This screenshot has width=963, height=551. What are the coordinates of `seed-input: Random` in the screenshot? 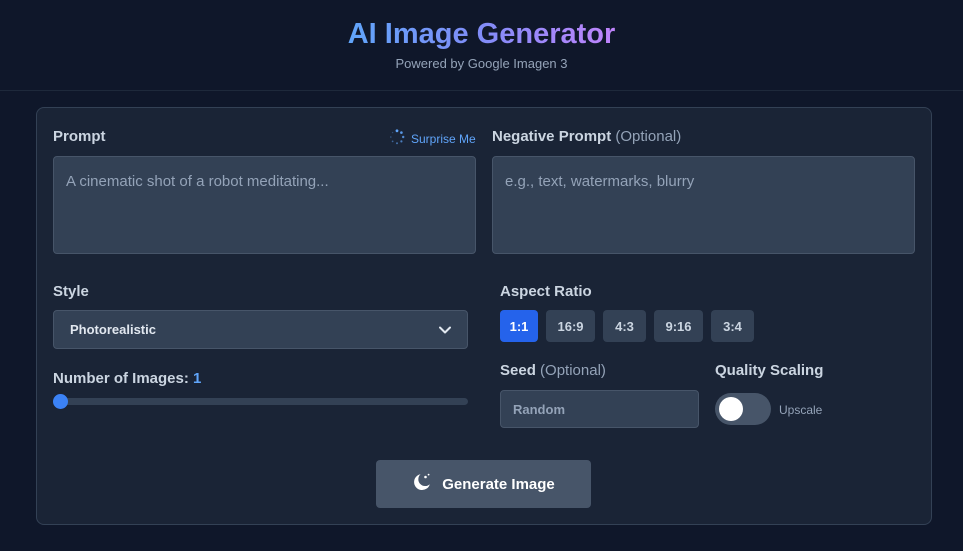 It's located at (599, 409).